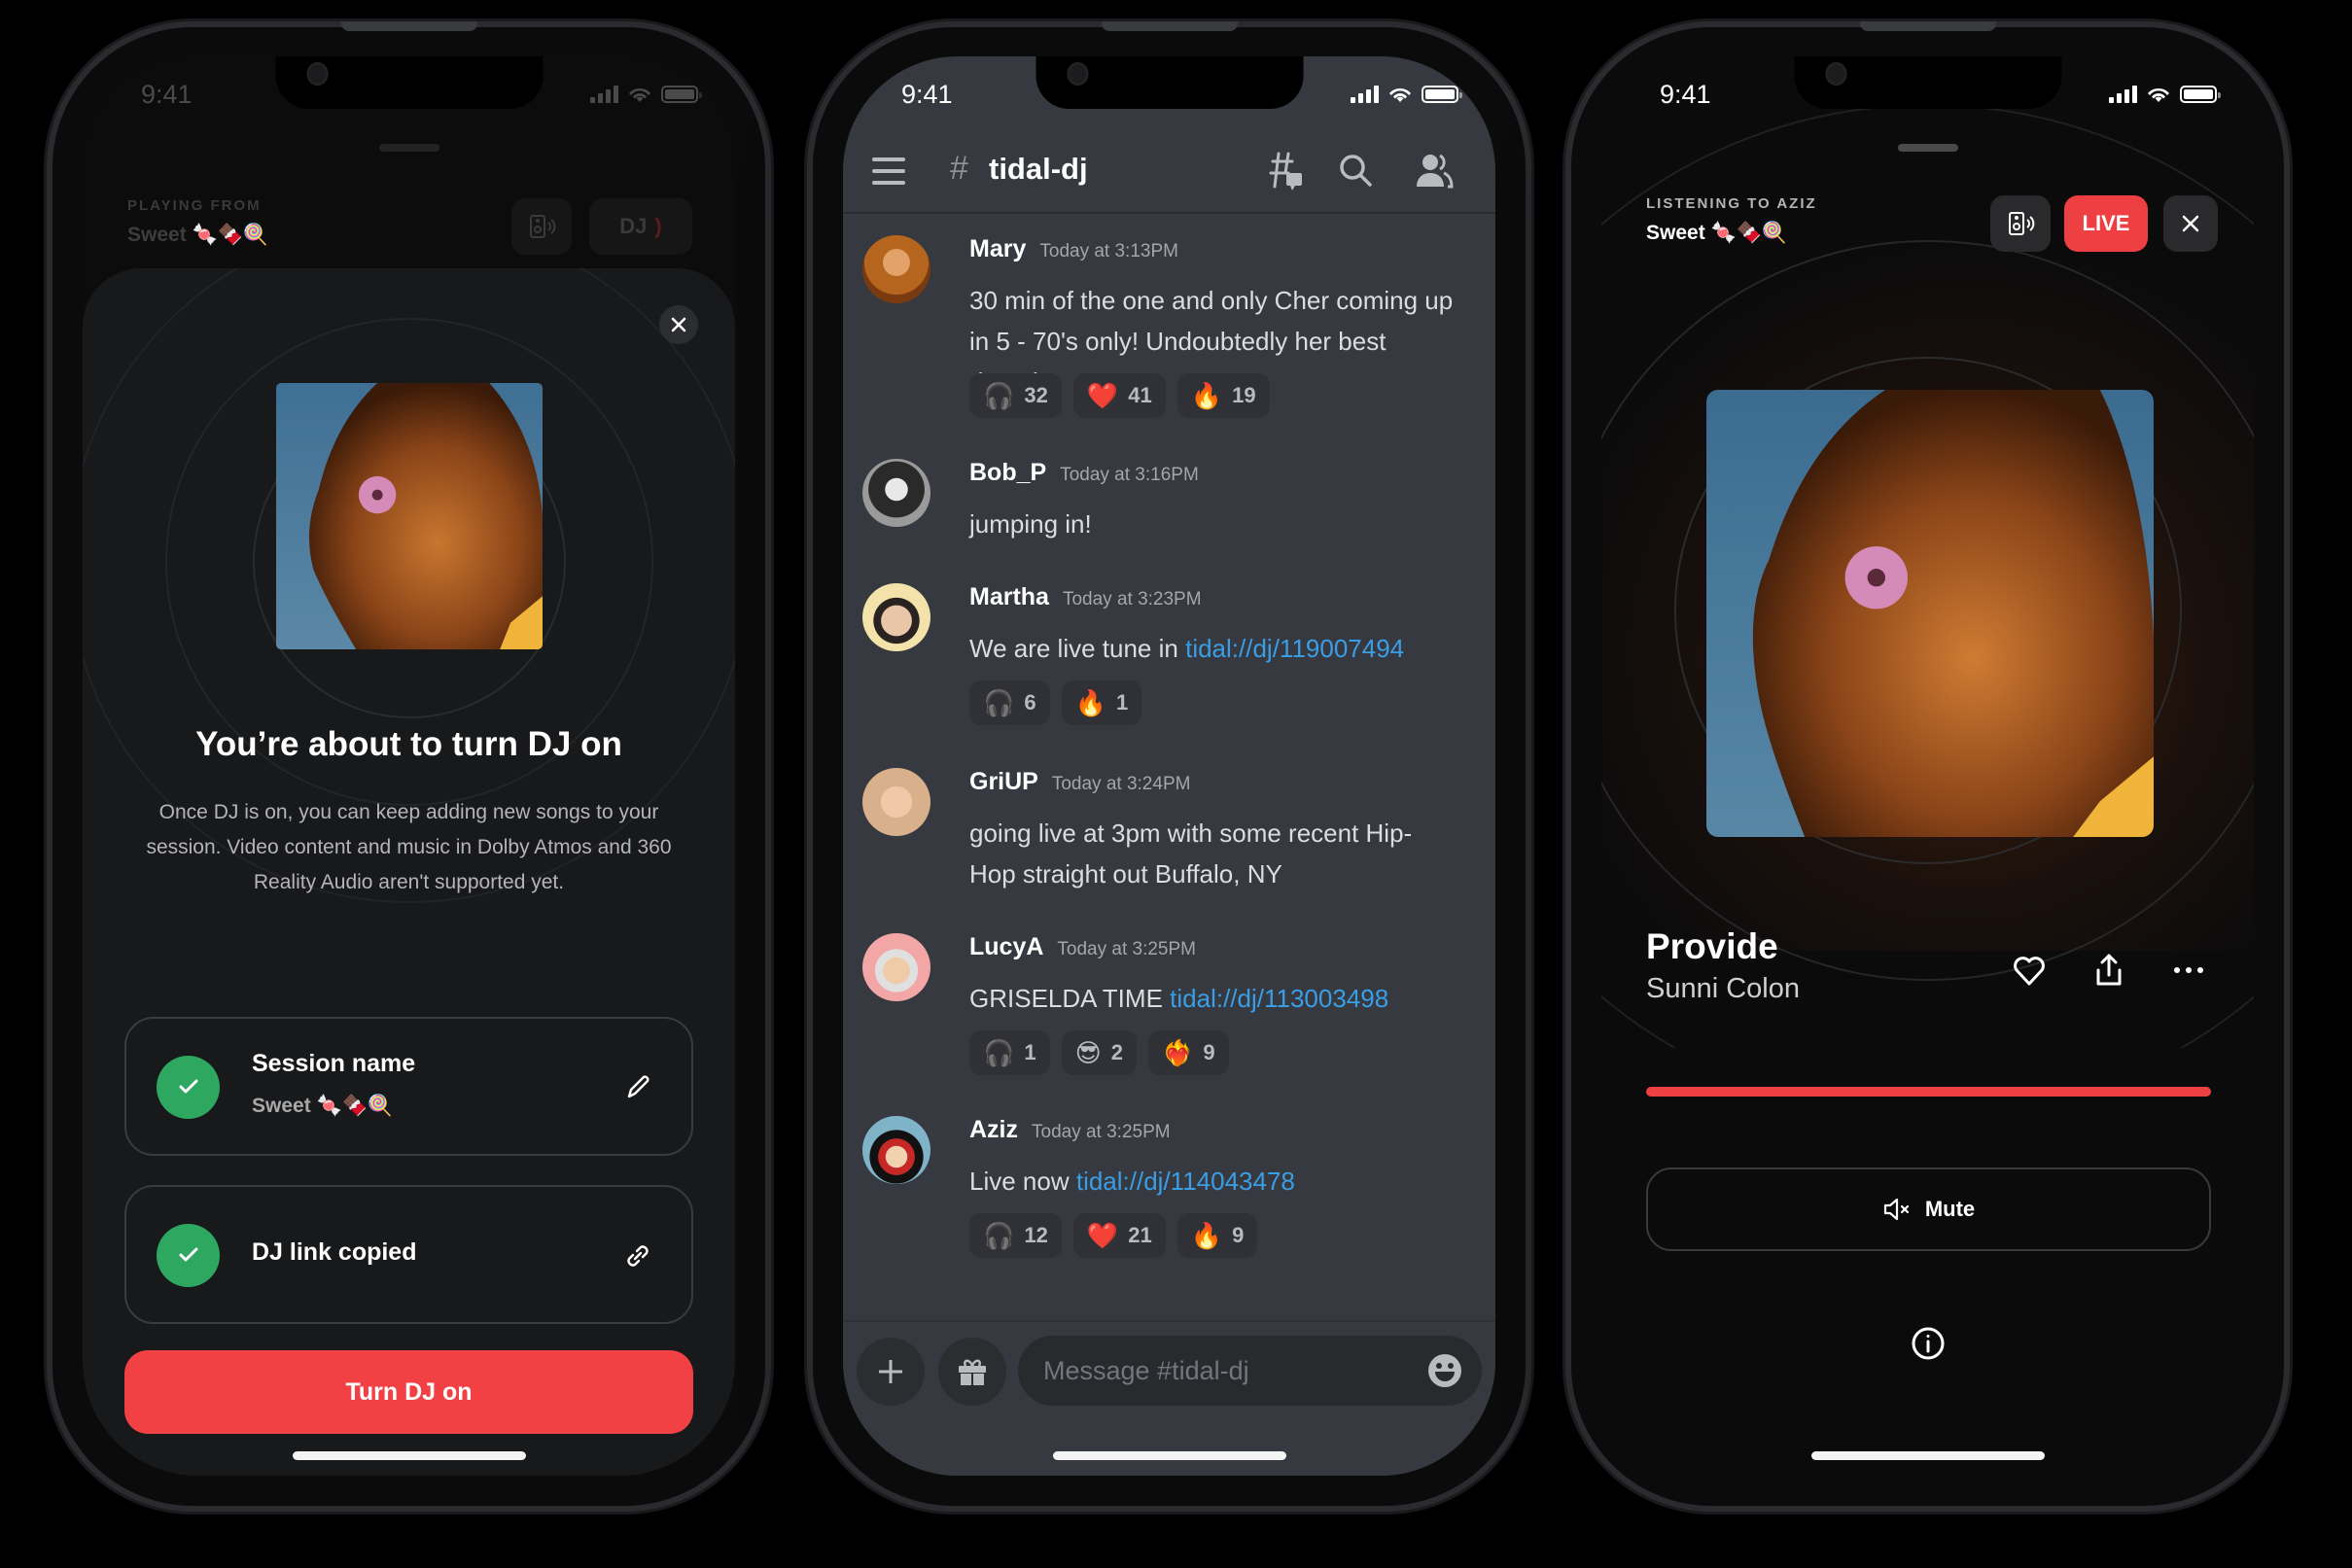  I want to click on pencil-icon, so click(637, 1087).